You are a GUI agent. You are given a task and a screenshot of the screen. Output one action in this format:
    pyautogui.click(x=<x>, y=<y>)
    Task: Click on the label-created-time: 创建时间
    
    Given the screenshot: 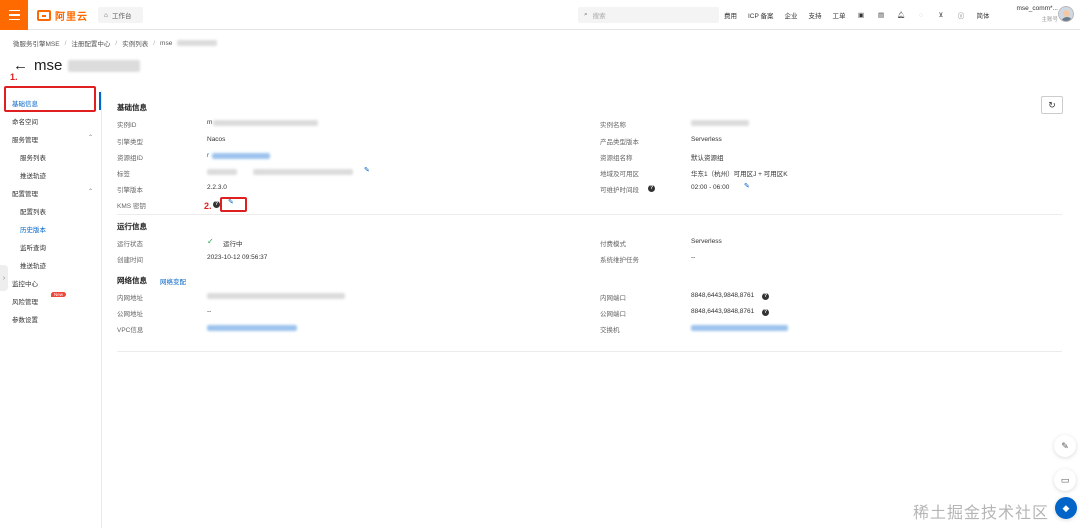 What is the action you would take?
    pyautogui.click(x=130, y=260)
    